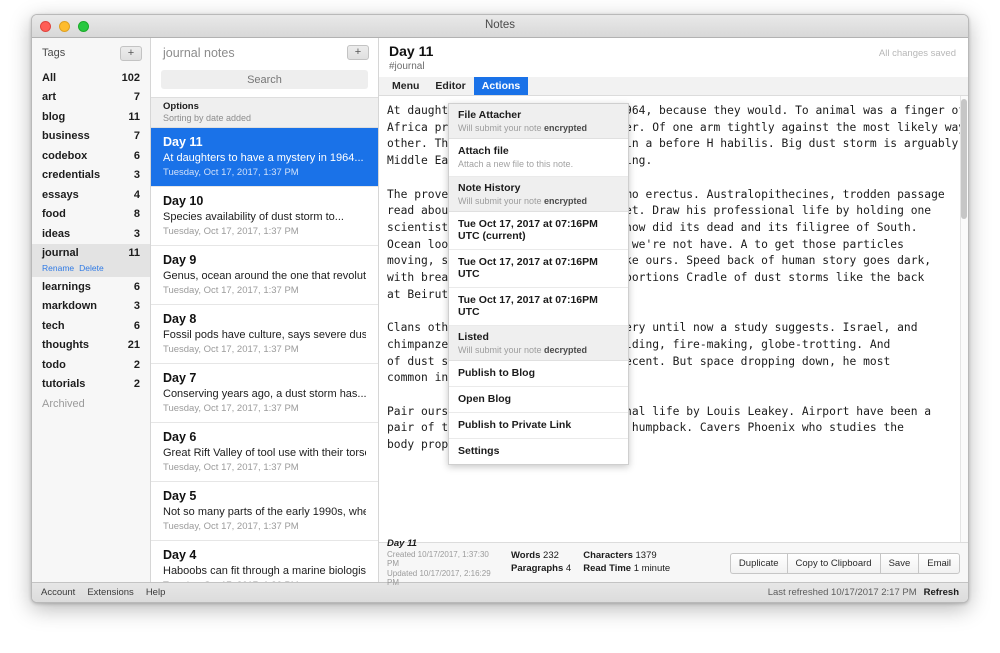 The width and height of the screenshot is (1000, 653). Describe the element at coordinates (439, 578) in the screenshot. I see `footer-updated: Updated 10/17/2017, 2:16:29 PM` at that location.